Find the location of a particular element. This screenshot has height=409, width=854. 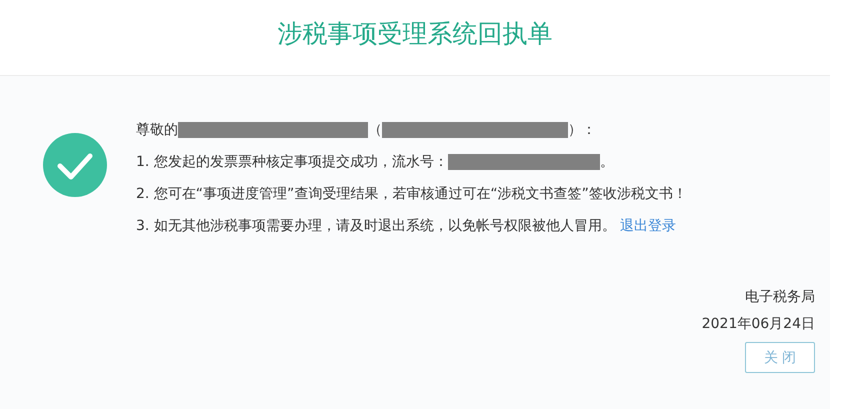

page-title: 涉税事项受理系统回执单 is located at coordinates (415, 34).